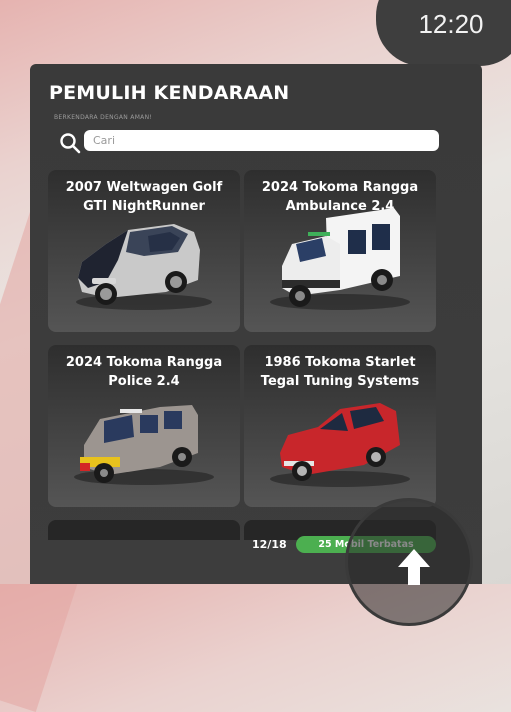 The width and height of the screenshot is (511, 712). I want to click on vehicle-card-police: 2024 Tokoma Rangga Police 2.4, so click(144, 426).